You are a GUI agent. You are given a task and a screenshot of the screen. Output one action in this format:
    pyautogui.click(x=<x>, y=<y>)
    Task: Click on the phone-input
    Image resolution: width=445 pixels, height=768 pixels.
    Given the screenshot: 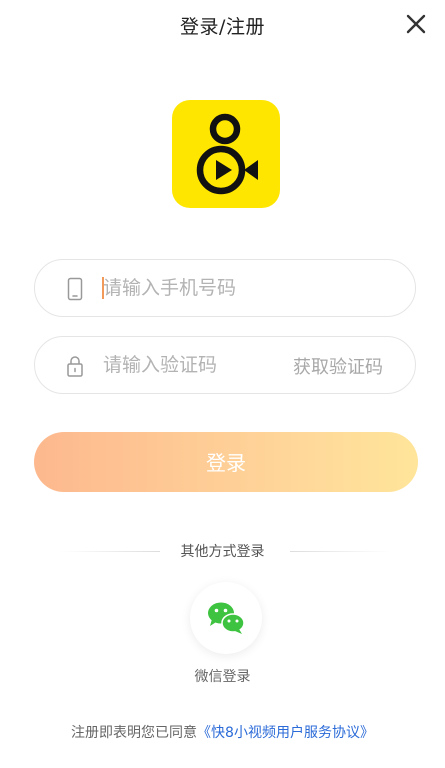 What is the action you would take?
    pyautogui.click(x=248, y=288)
    